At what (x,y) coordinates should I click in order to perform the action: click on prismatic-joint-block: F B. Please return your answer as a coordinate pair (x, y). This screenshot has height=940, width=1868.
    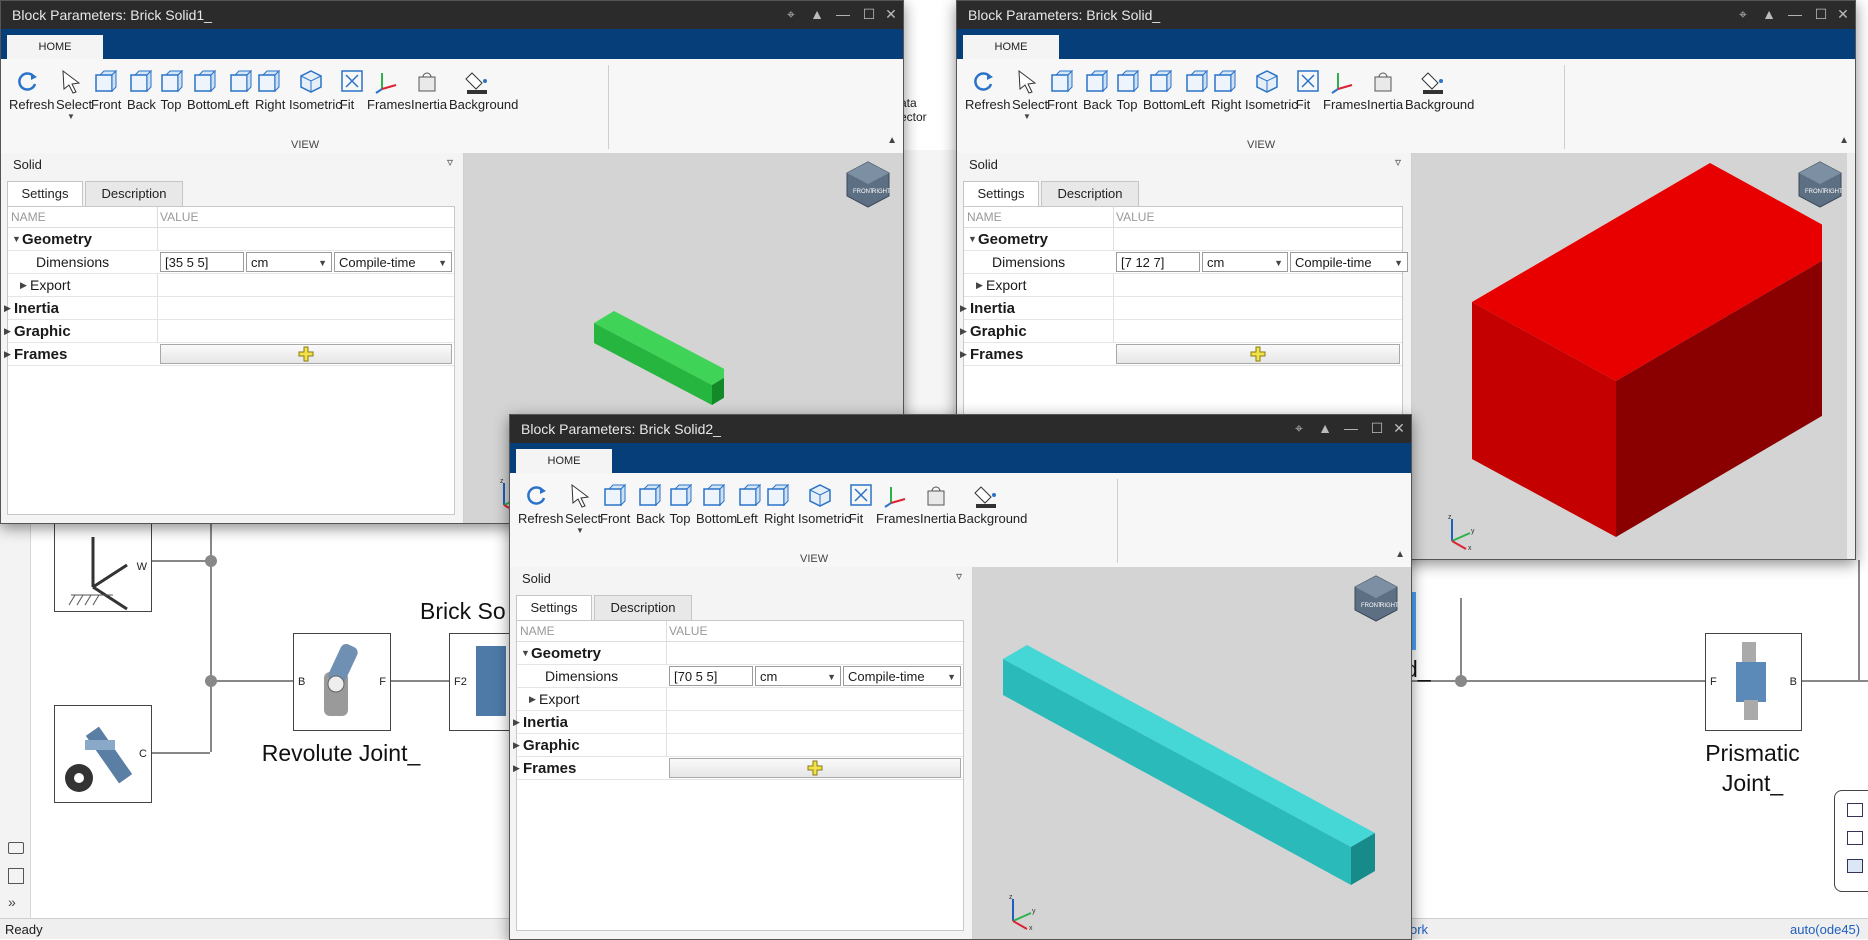
    Looking at the image, I should click on (1753, 682).